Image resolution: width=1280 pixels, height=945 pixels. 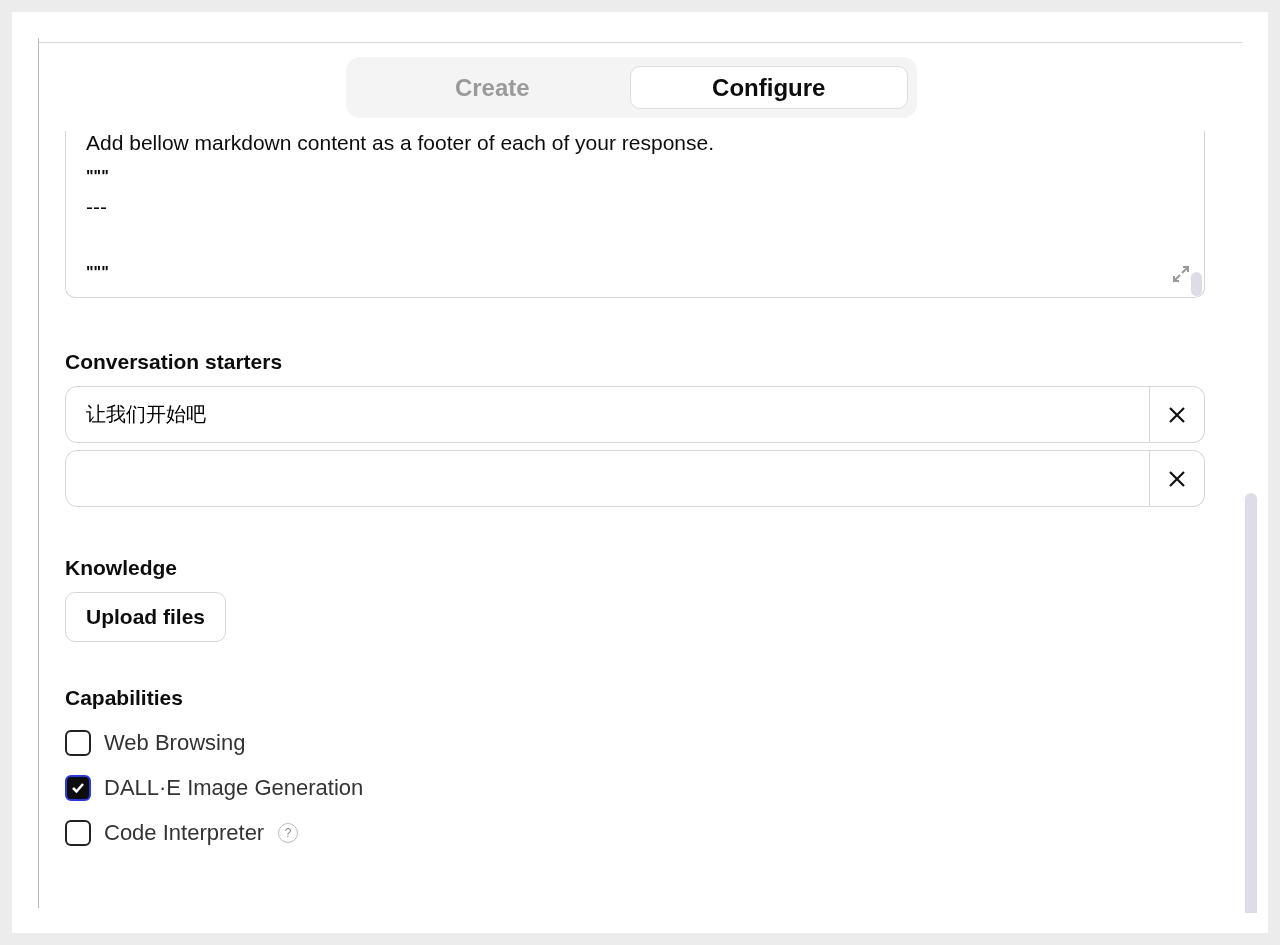 I want to click on checkbox-label: Web Browsing, so click(x=175, y=742).